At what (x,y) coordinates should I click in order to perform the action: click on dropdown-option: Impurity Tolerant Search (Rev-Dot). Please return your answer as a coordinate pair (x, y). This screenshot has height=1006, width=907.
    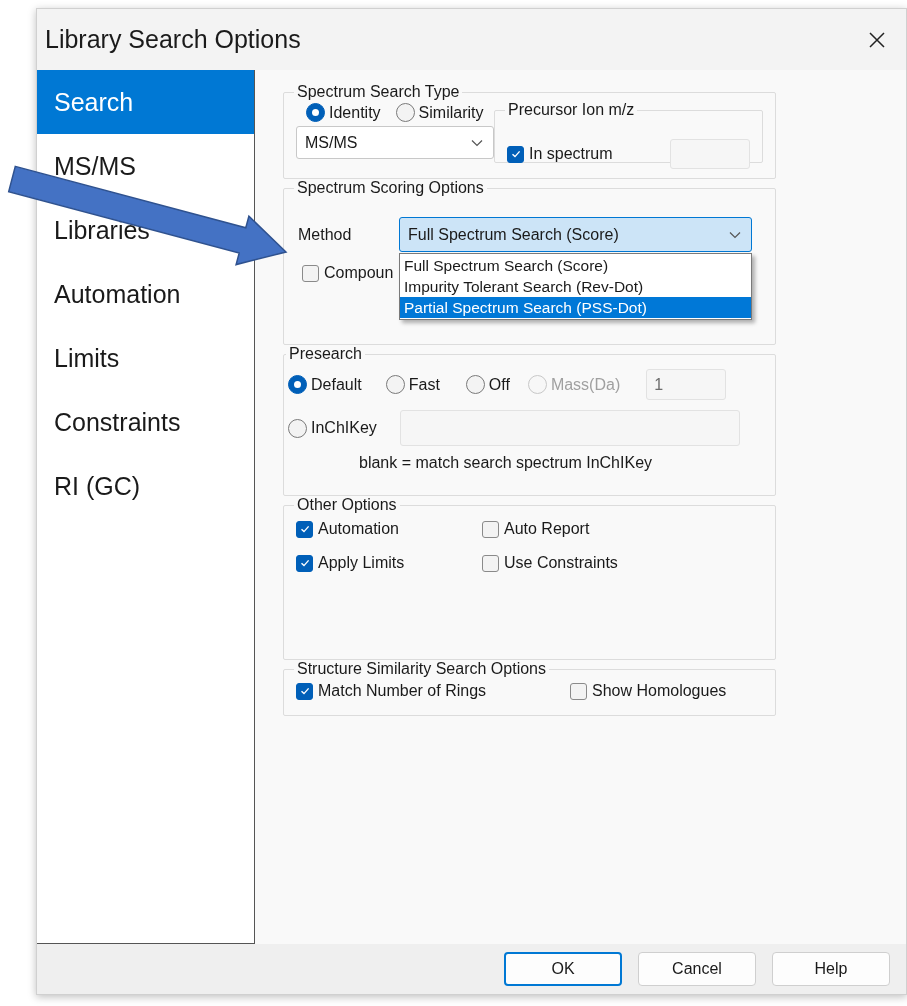
    Looking at the image, I should click on (575, 286).